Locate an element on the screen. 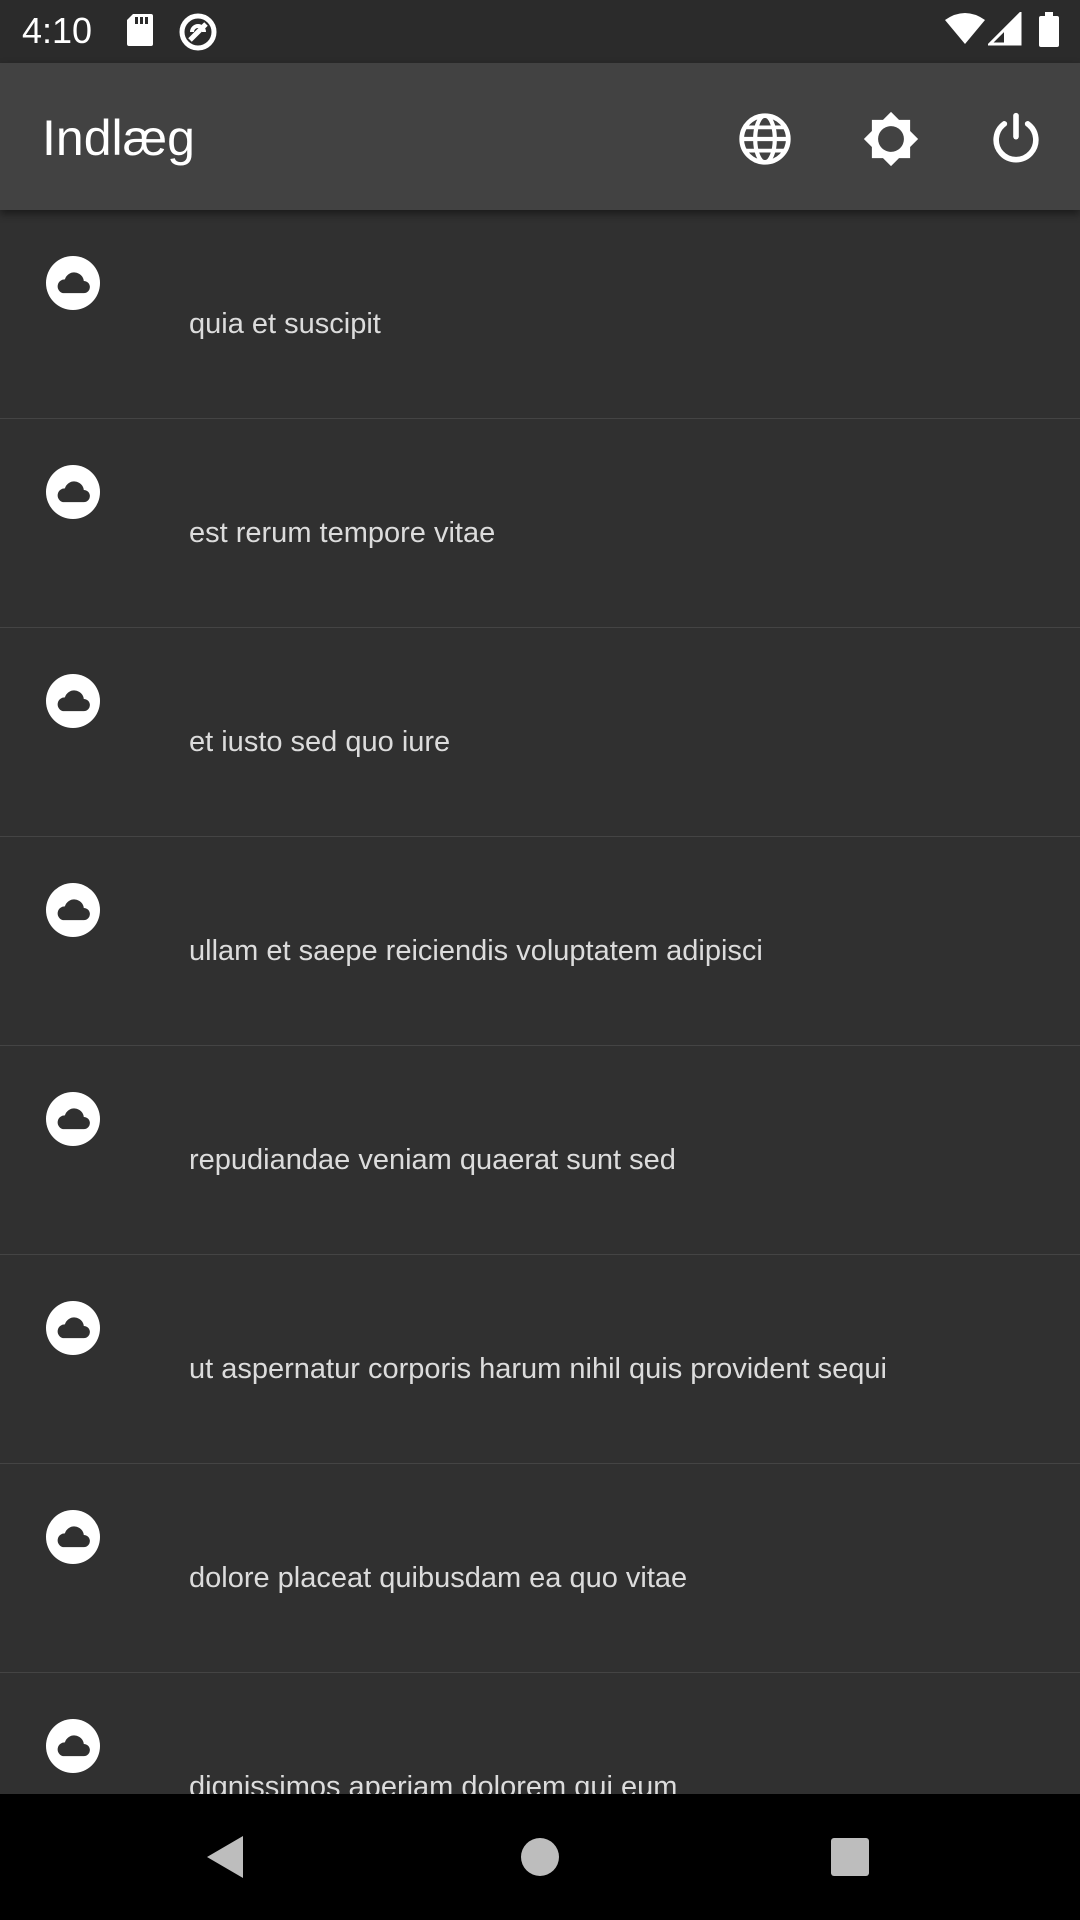 The width and height of the screenshot is (1080, 1920). page-title: Indlæg is located at coordinates (118, 138).